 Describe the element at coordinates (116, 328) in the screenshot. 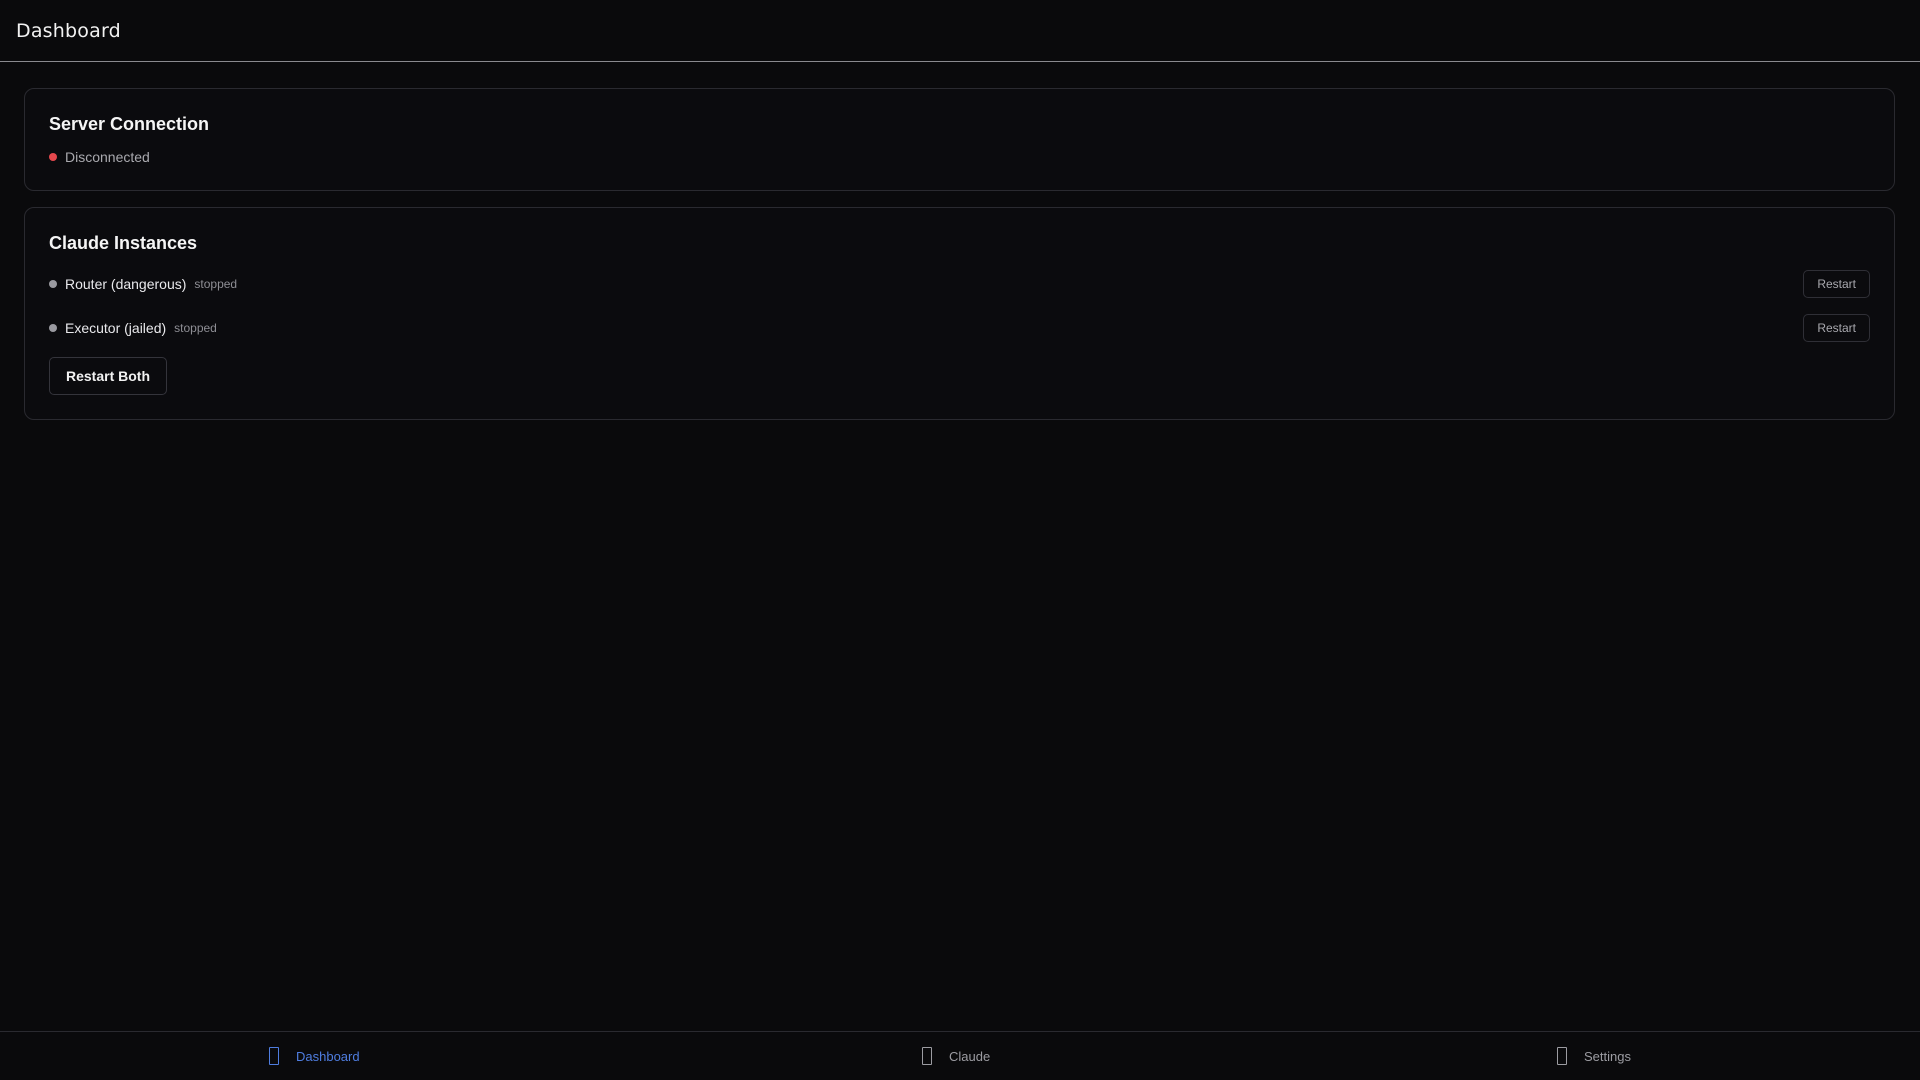

I see `instance-name: Executor (jailed)` at that location.